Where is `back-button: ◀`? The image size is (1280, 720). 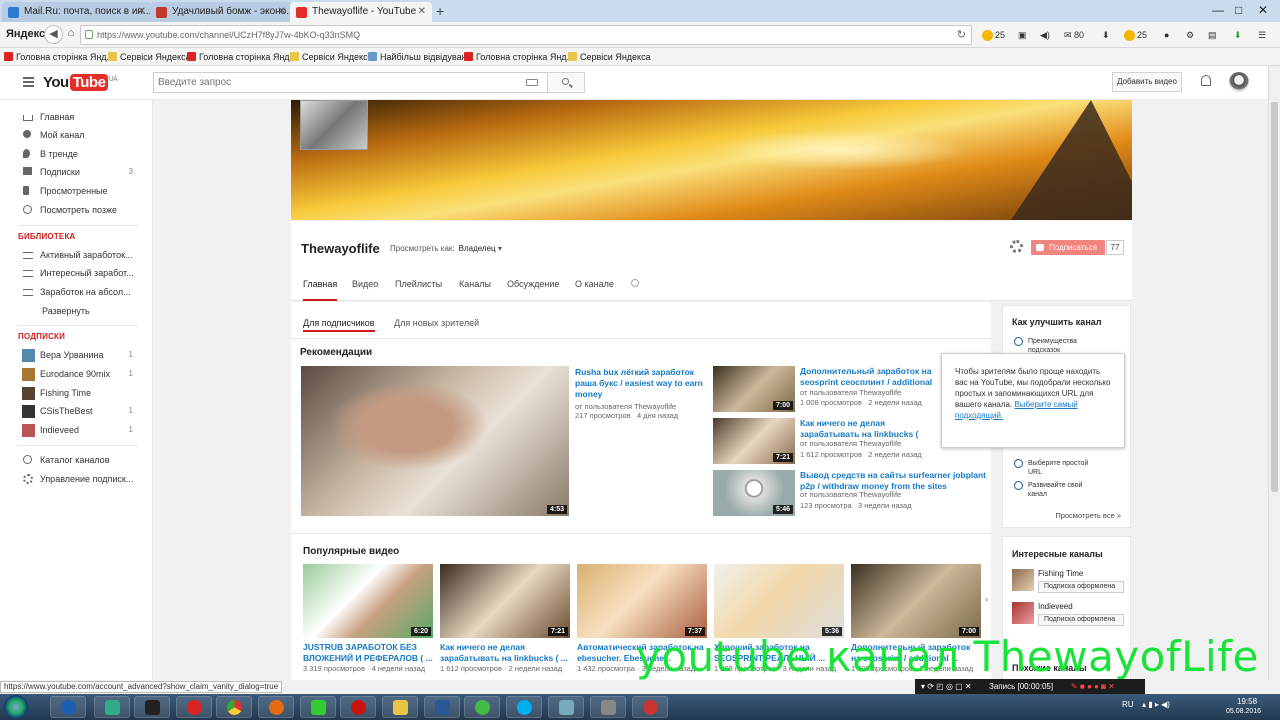
back-button: ◀ is located at coordinates (53, 34).